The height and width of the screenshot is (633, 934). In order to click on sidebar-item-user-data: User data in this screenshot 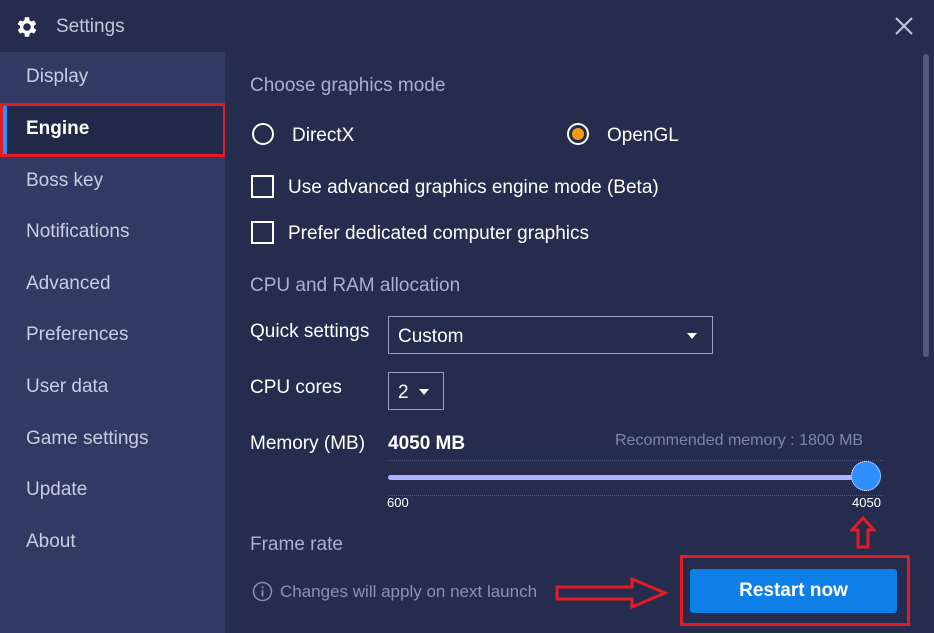, I will do `click(112, 388)`.